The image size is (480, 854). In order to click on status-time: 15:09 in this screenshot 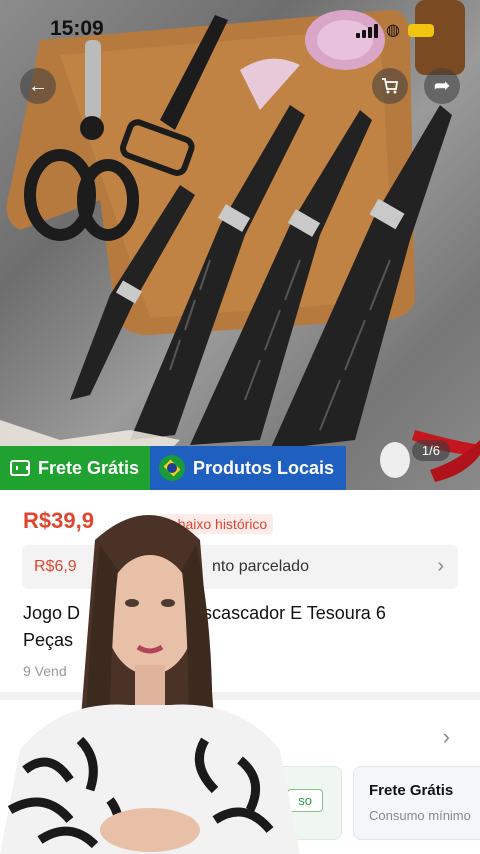, I will do `click(77, 28)`.